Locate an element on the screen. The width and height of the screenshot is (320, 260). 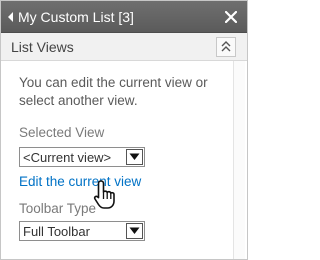
close-button is located at coordinates (231, 17).